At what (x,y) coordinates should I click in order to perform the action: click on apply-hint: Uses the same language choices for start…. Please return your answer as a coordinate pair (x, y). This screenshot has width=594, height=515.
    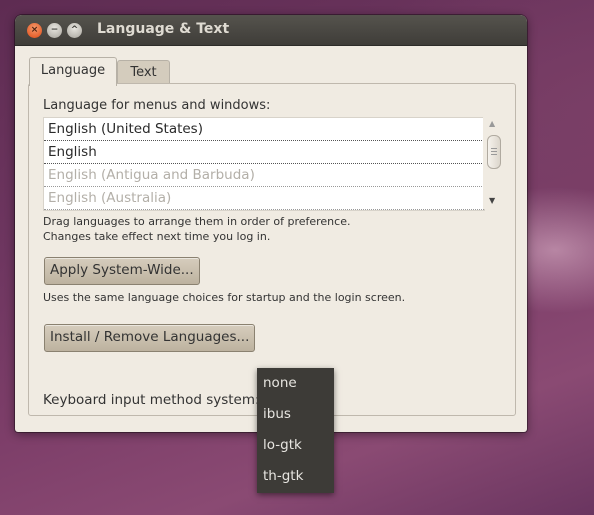
    Looking at the image, I should click on (224, 297).